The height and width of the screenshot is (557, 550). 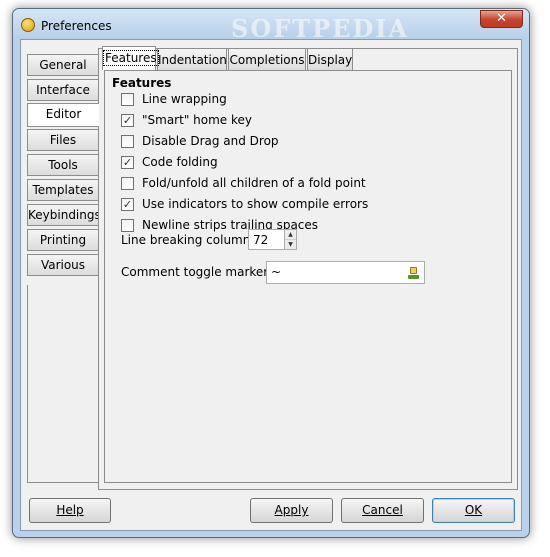 I want to click on cancel-button: Cancel, so click(x=382, y=510).